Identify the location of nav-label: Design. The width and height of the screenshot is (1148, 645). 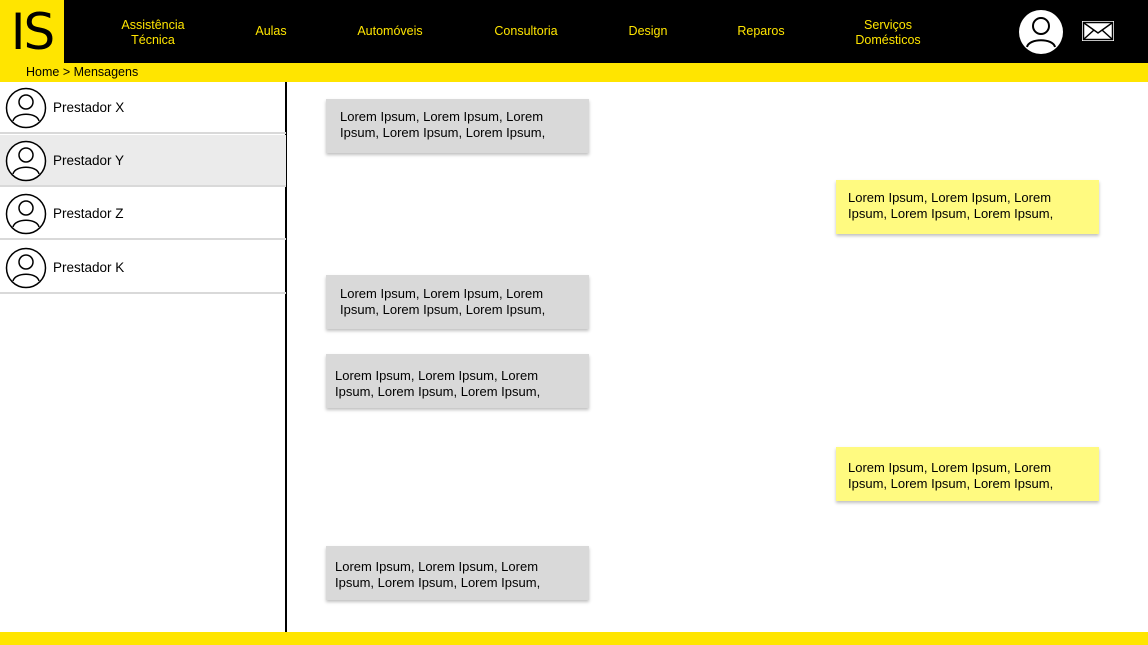
(648, 31).